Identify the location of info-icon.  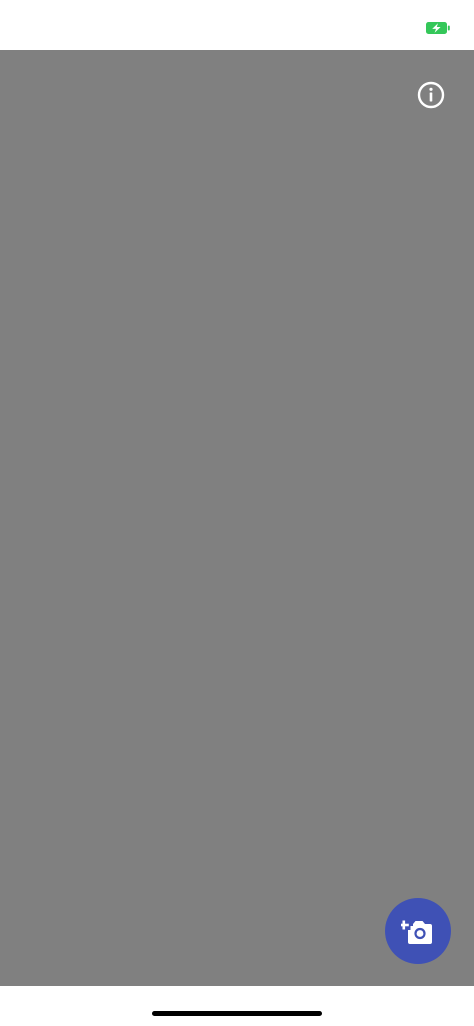
(431, 95).